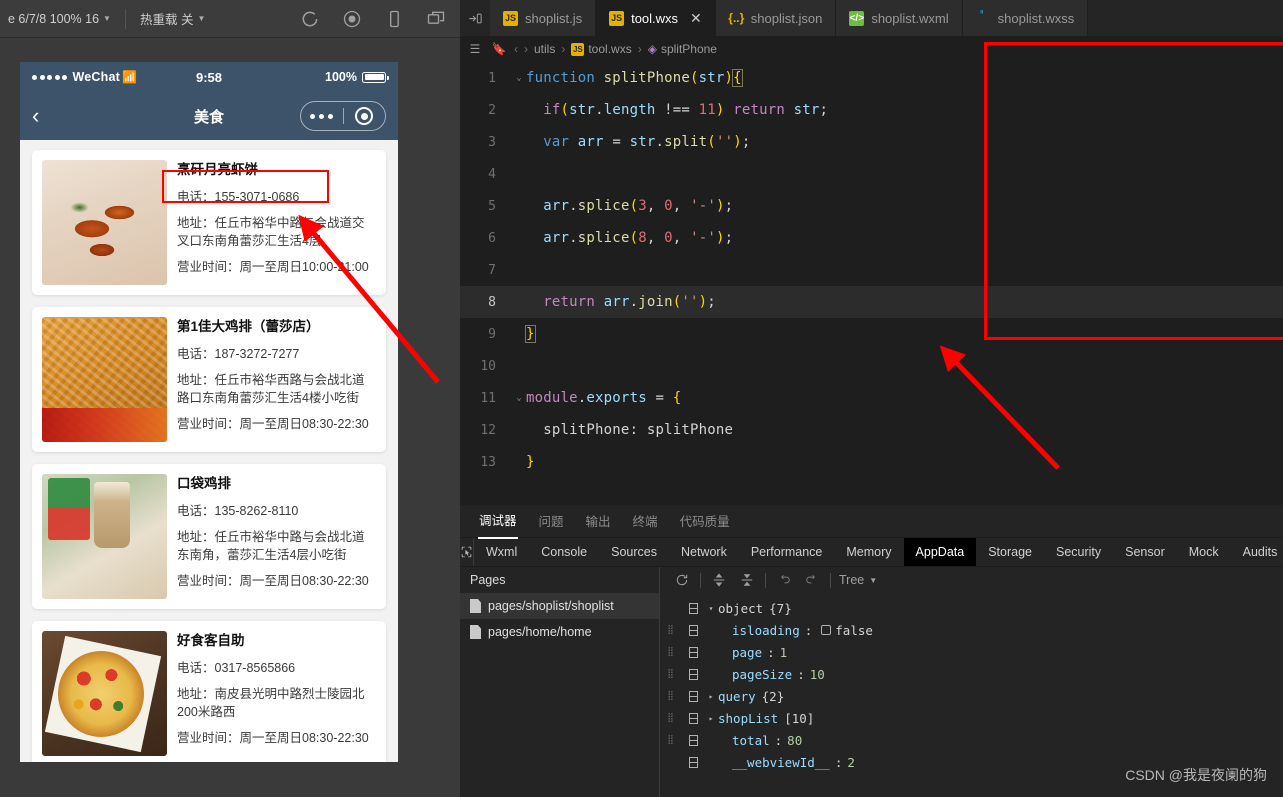 This screenshot has height=797, width=1283. What do you see at coordinates (1204, 552) in the screenshot?
I see `tab-mock: Mock` at bounding box center [1204, 552].